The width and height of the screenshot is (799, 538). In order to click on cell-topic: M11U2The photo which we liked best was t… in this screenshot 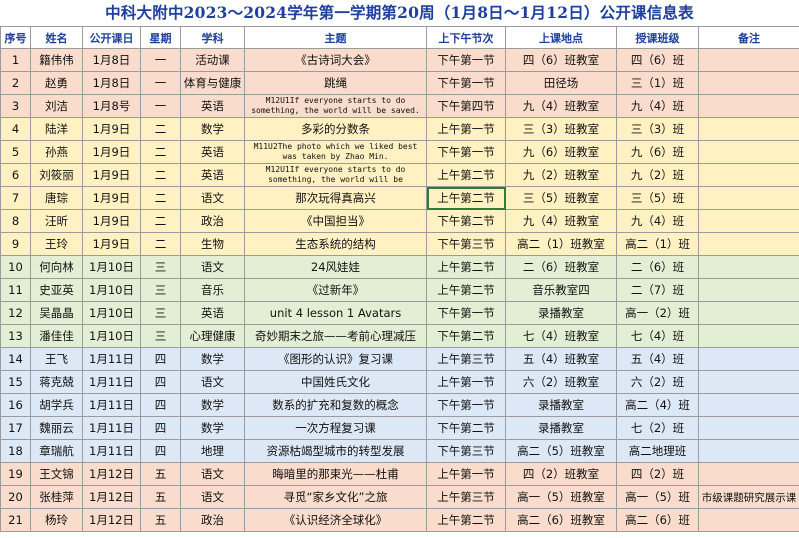, I will do `click(335, 152)`.